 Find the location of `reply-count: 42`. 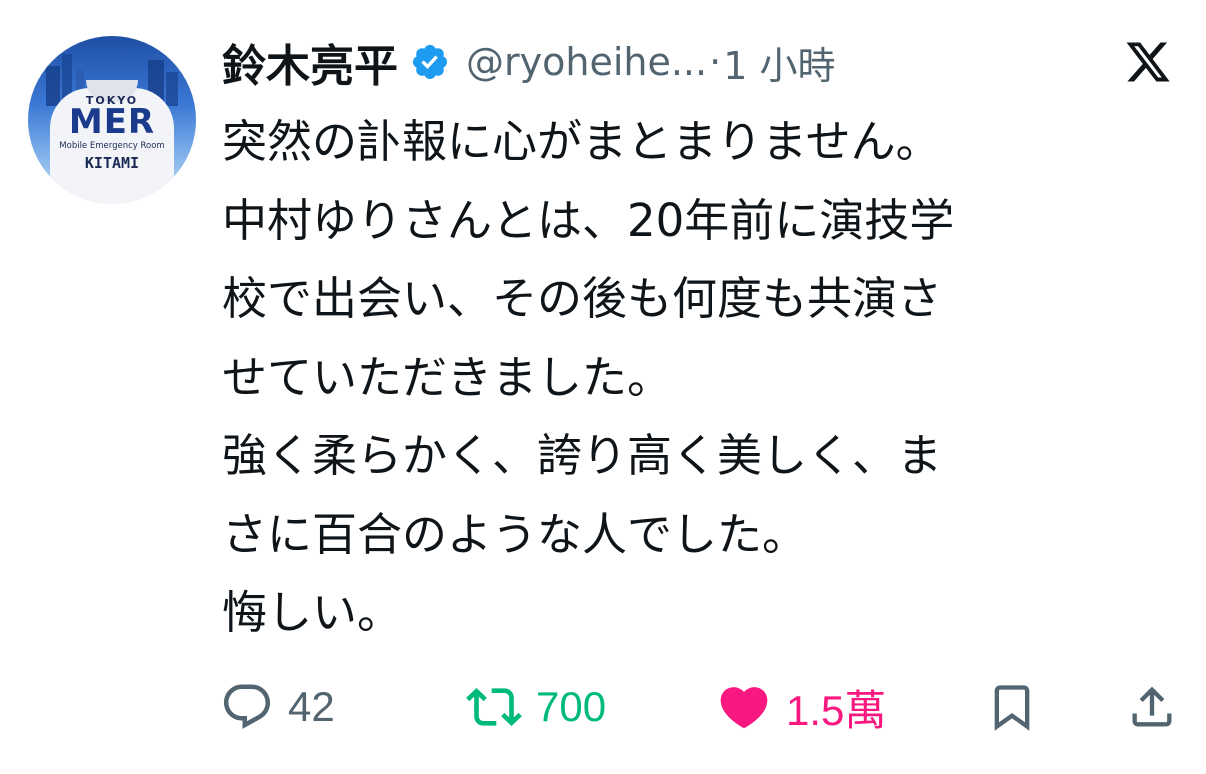

reply-count: 42 is located at coordinates (311, 706).